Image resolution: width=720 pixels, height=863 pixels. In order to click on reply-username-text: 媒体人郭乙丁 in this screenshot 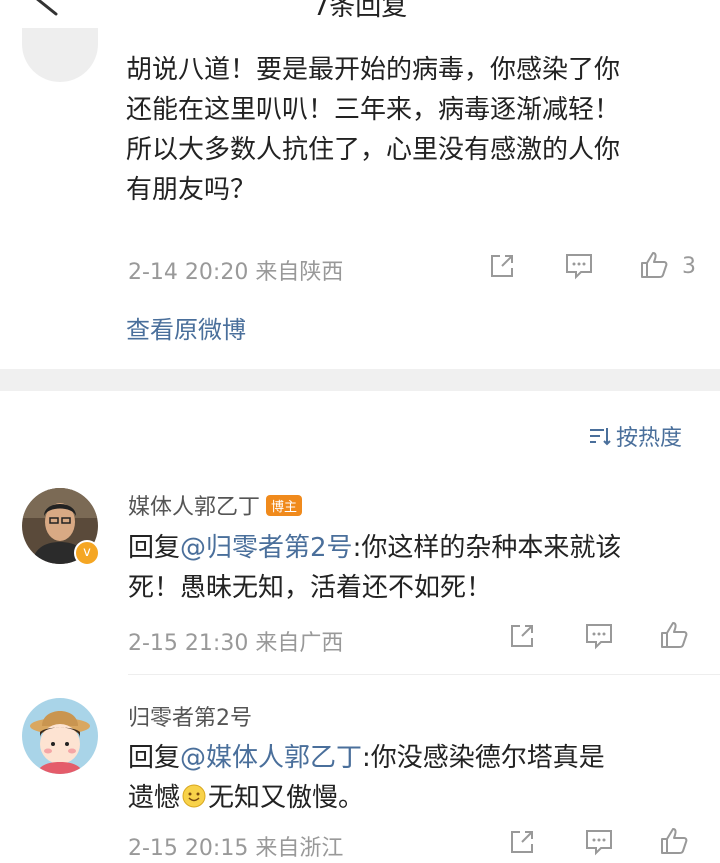, I will do `click(194, 507)`.